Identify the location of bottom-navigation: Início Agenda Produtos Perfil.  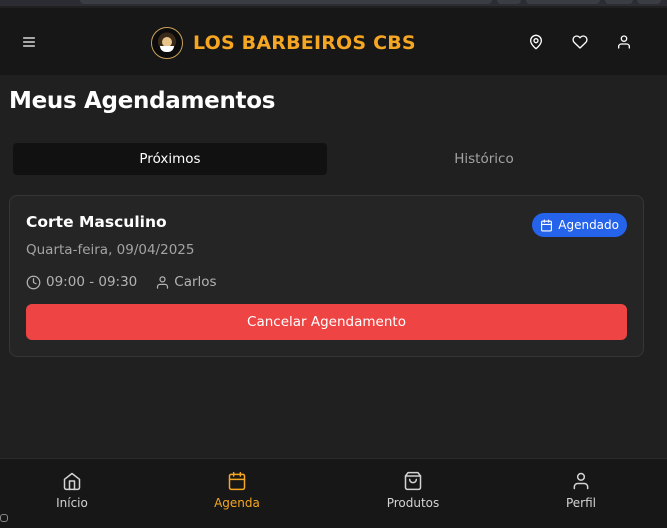
(333, 493).